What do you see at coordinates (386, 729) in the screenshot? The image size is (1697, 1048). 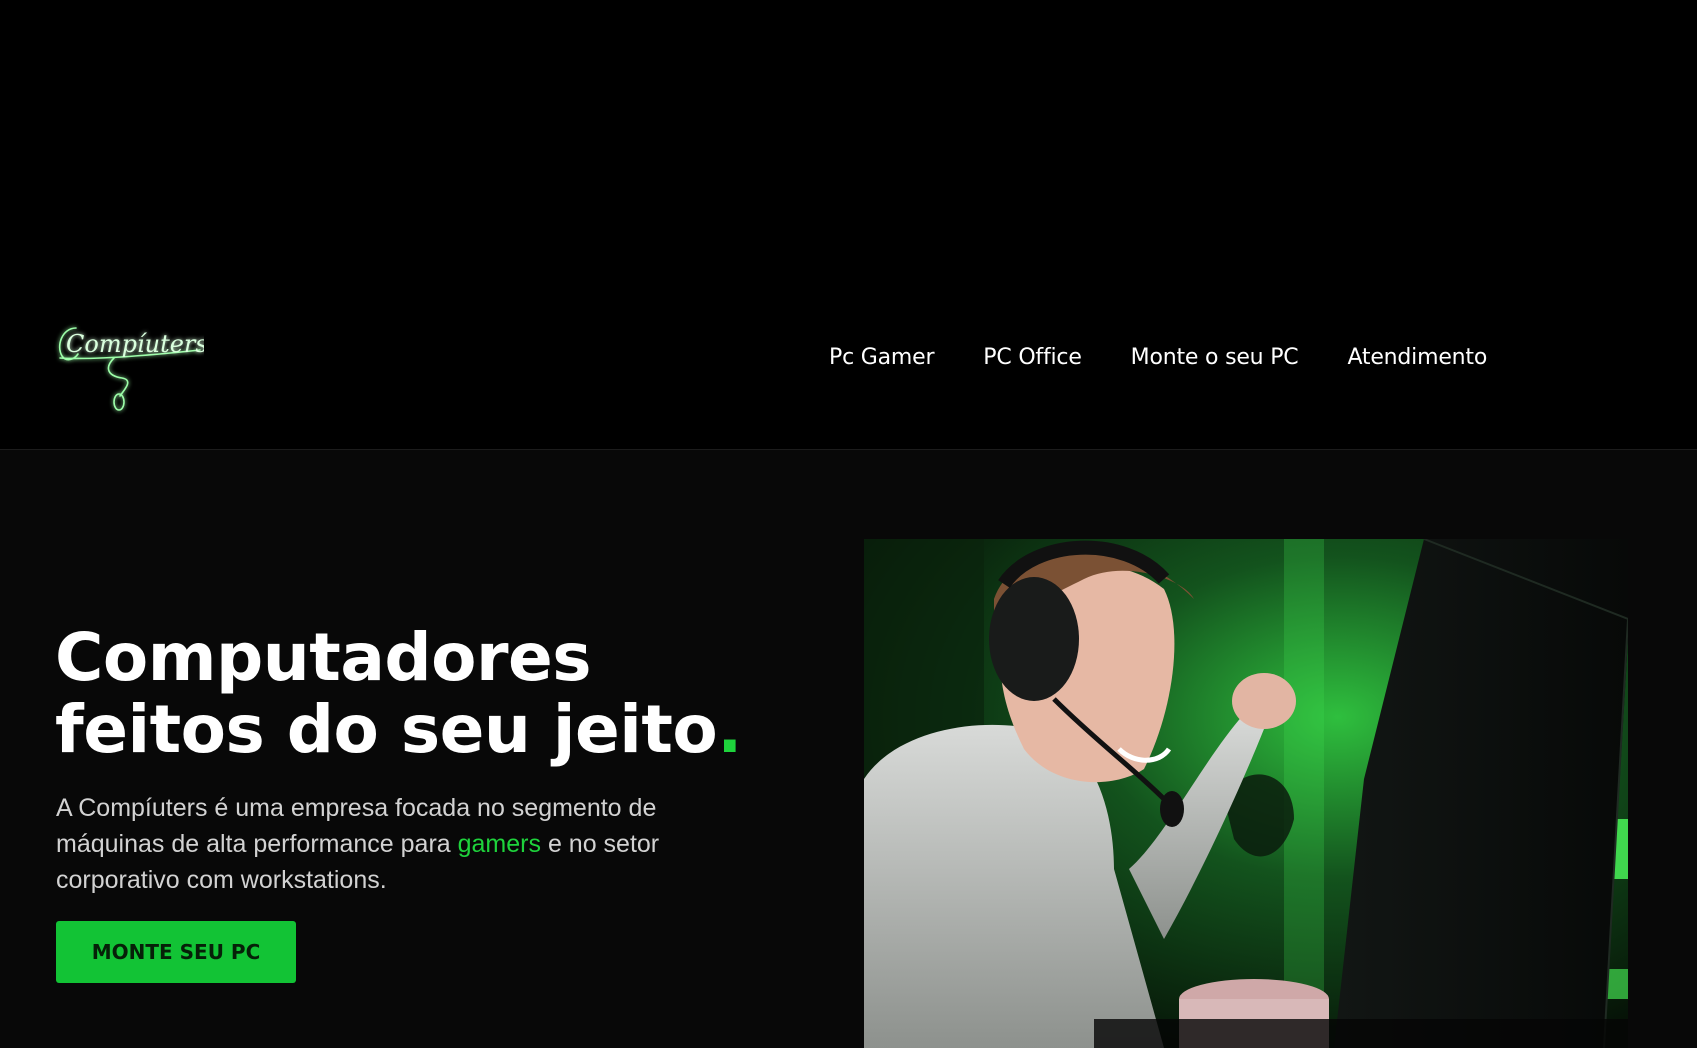 I see `hero-title-line2: feitos do seu jeito` at bounding box center [386, 729].